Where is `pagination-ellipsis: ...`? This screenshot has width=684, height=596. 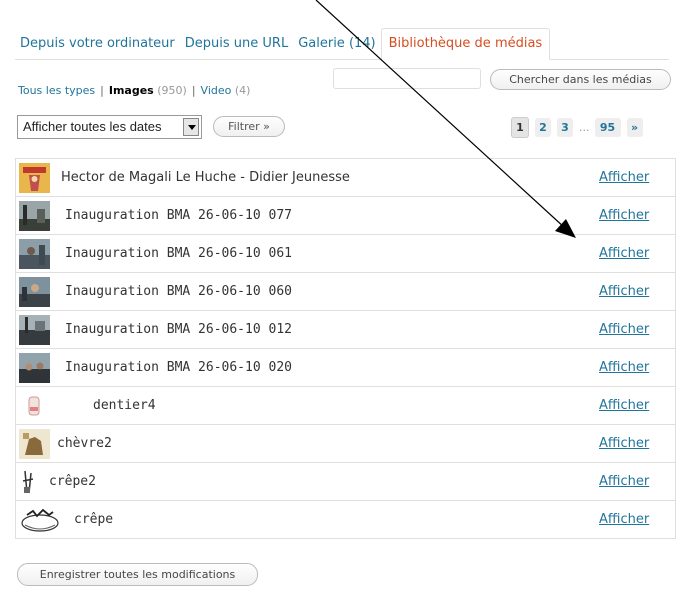 pagination-ellipsis: ... is located at coordinates (584, 127).